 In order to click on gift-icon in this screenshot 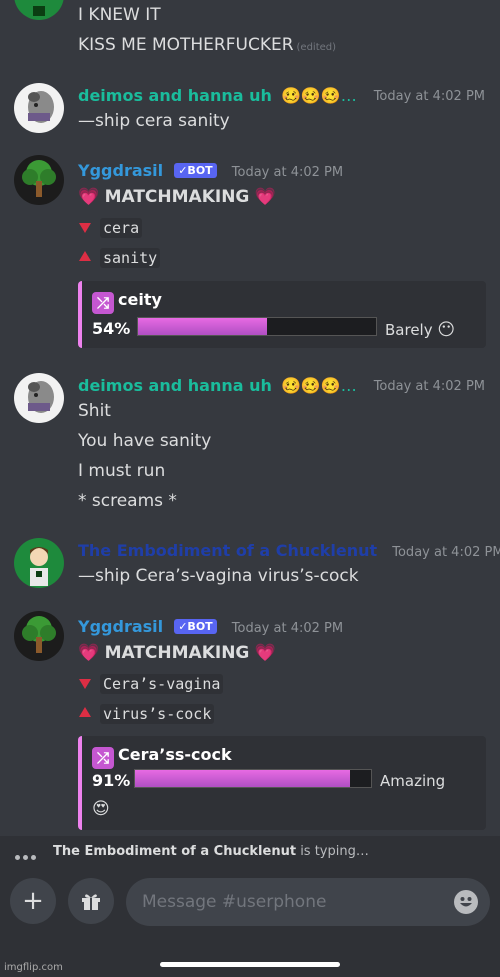, I will do `click(91, 902)`.